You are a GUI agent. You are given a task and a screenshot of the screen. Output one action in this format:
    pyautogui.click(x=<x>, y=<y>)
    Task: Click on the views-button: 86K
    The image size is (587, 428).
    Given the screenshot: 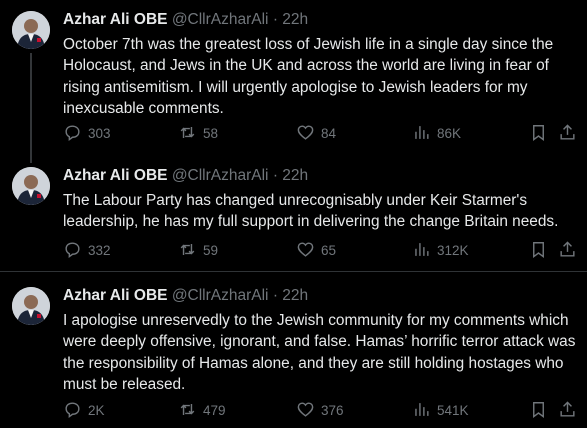 What is the action you would take?
    pyautogui.click(x=436, y=132)
    